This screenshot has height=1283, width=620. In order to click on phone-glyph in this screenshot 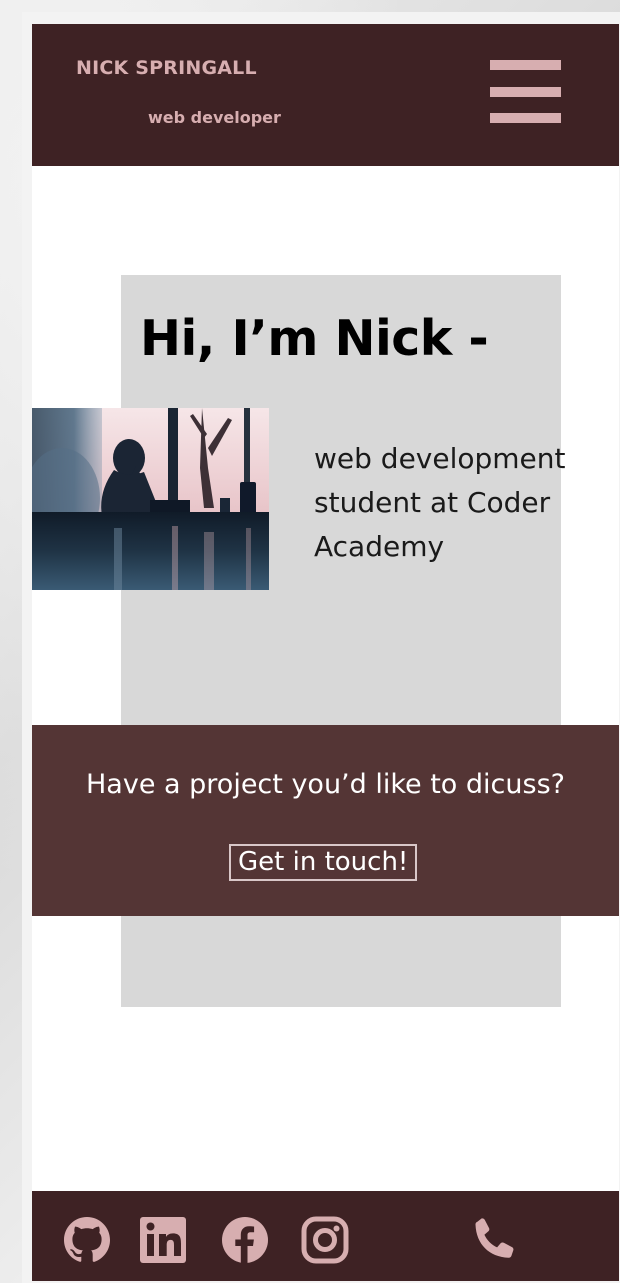, I will do `click(494, 1238)`.